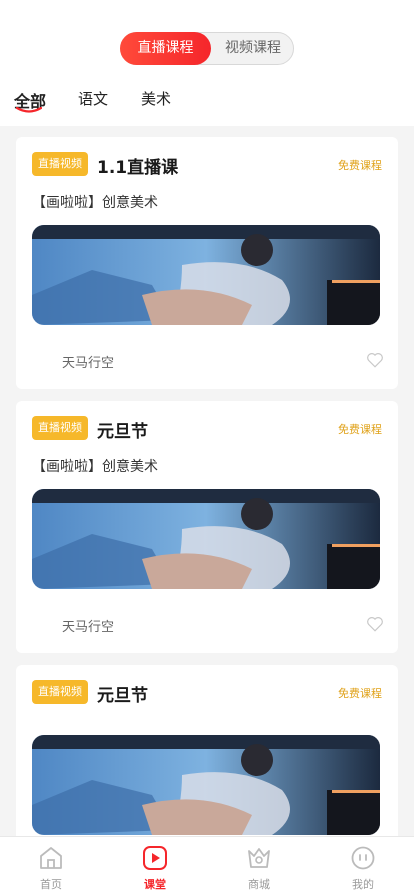 This screenshot has height=896, width=414. I want to click on header-area: 直播课程 视频课程 全部 语文 美术, so click(207, 63).